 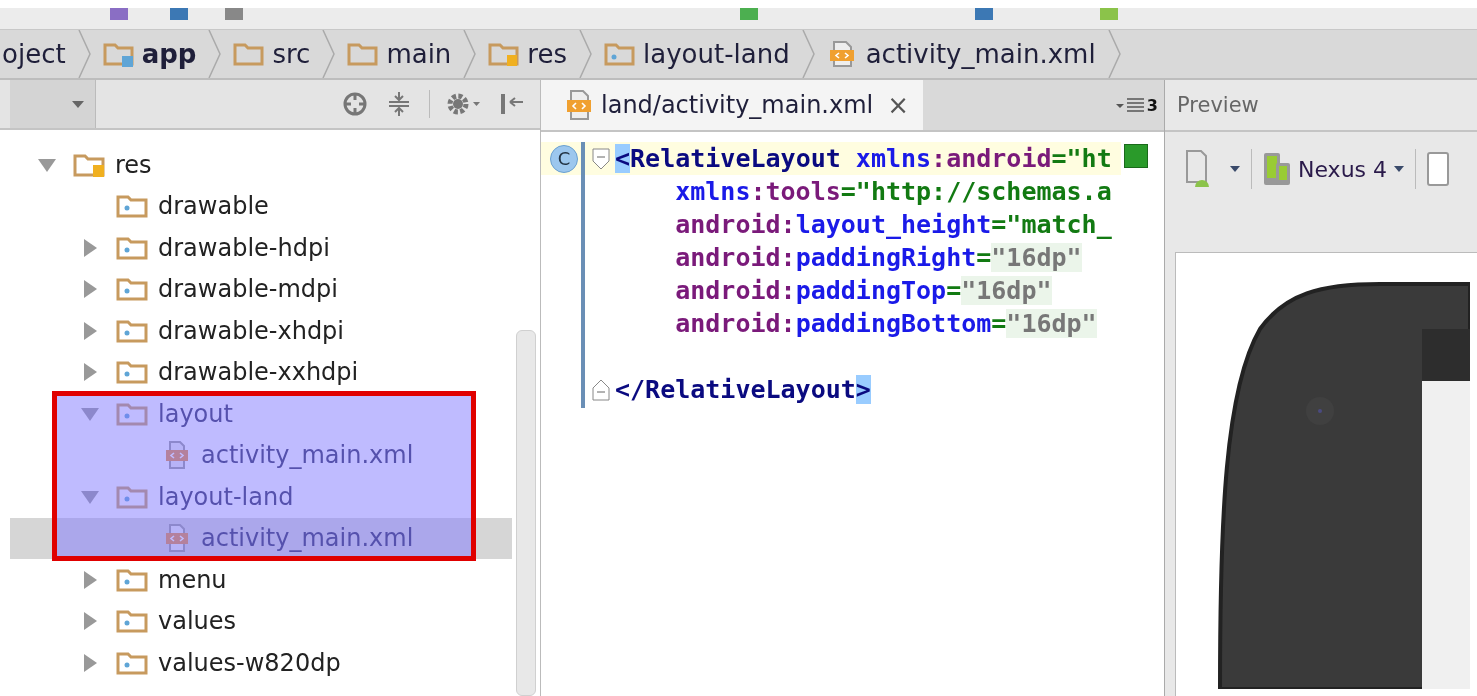 What do you see at coordinates (261, 580) in the screenshot?
I see `tree-item: menu` at bounding box center [261, 580].